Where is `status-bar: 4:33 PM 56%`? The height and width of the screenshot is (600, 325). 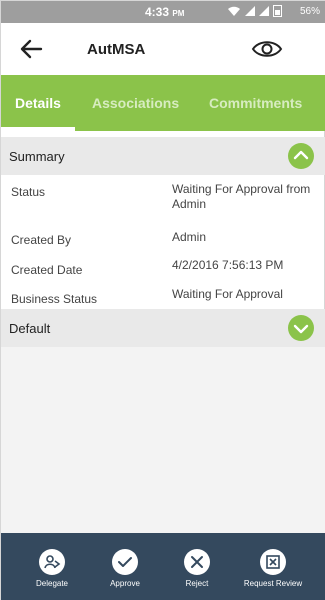 status-bar: 4:33 PM 56% is located at coordinates (163, 12).